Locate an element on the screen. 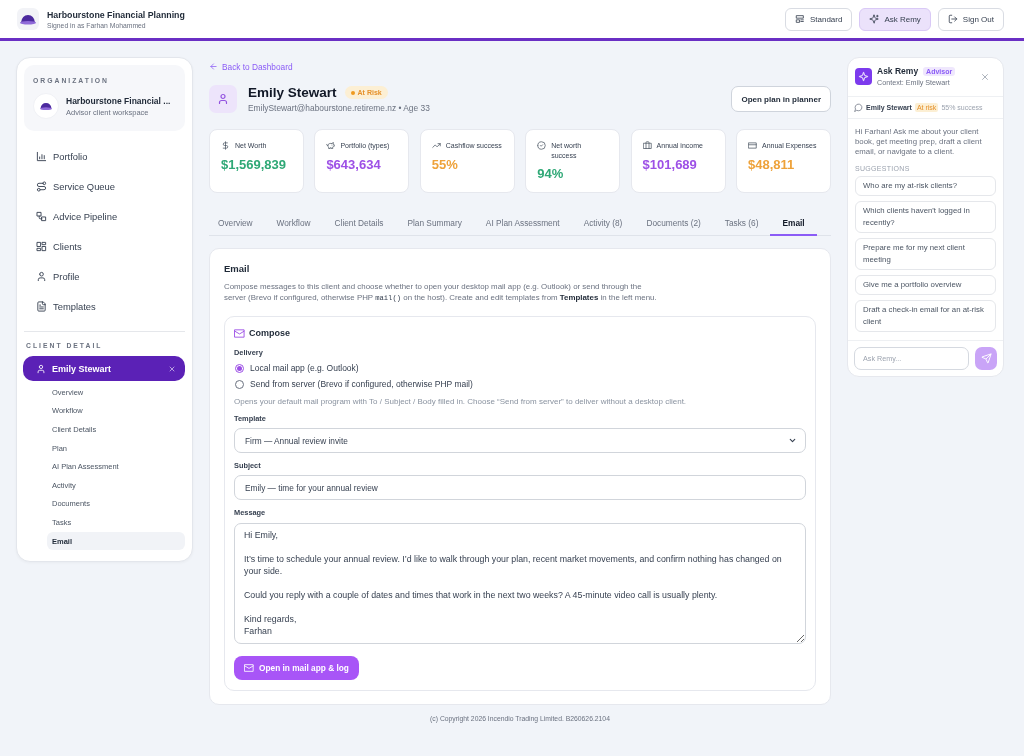  document-icon is located at coordinates (41, 306).